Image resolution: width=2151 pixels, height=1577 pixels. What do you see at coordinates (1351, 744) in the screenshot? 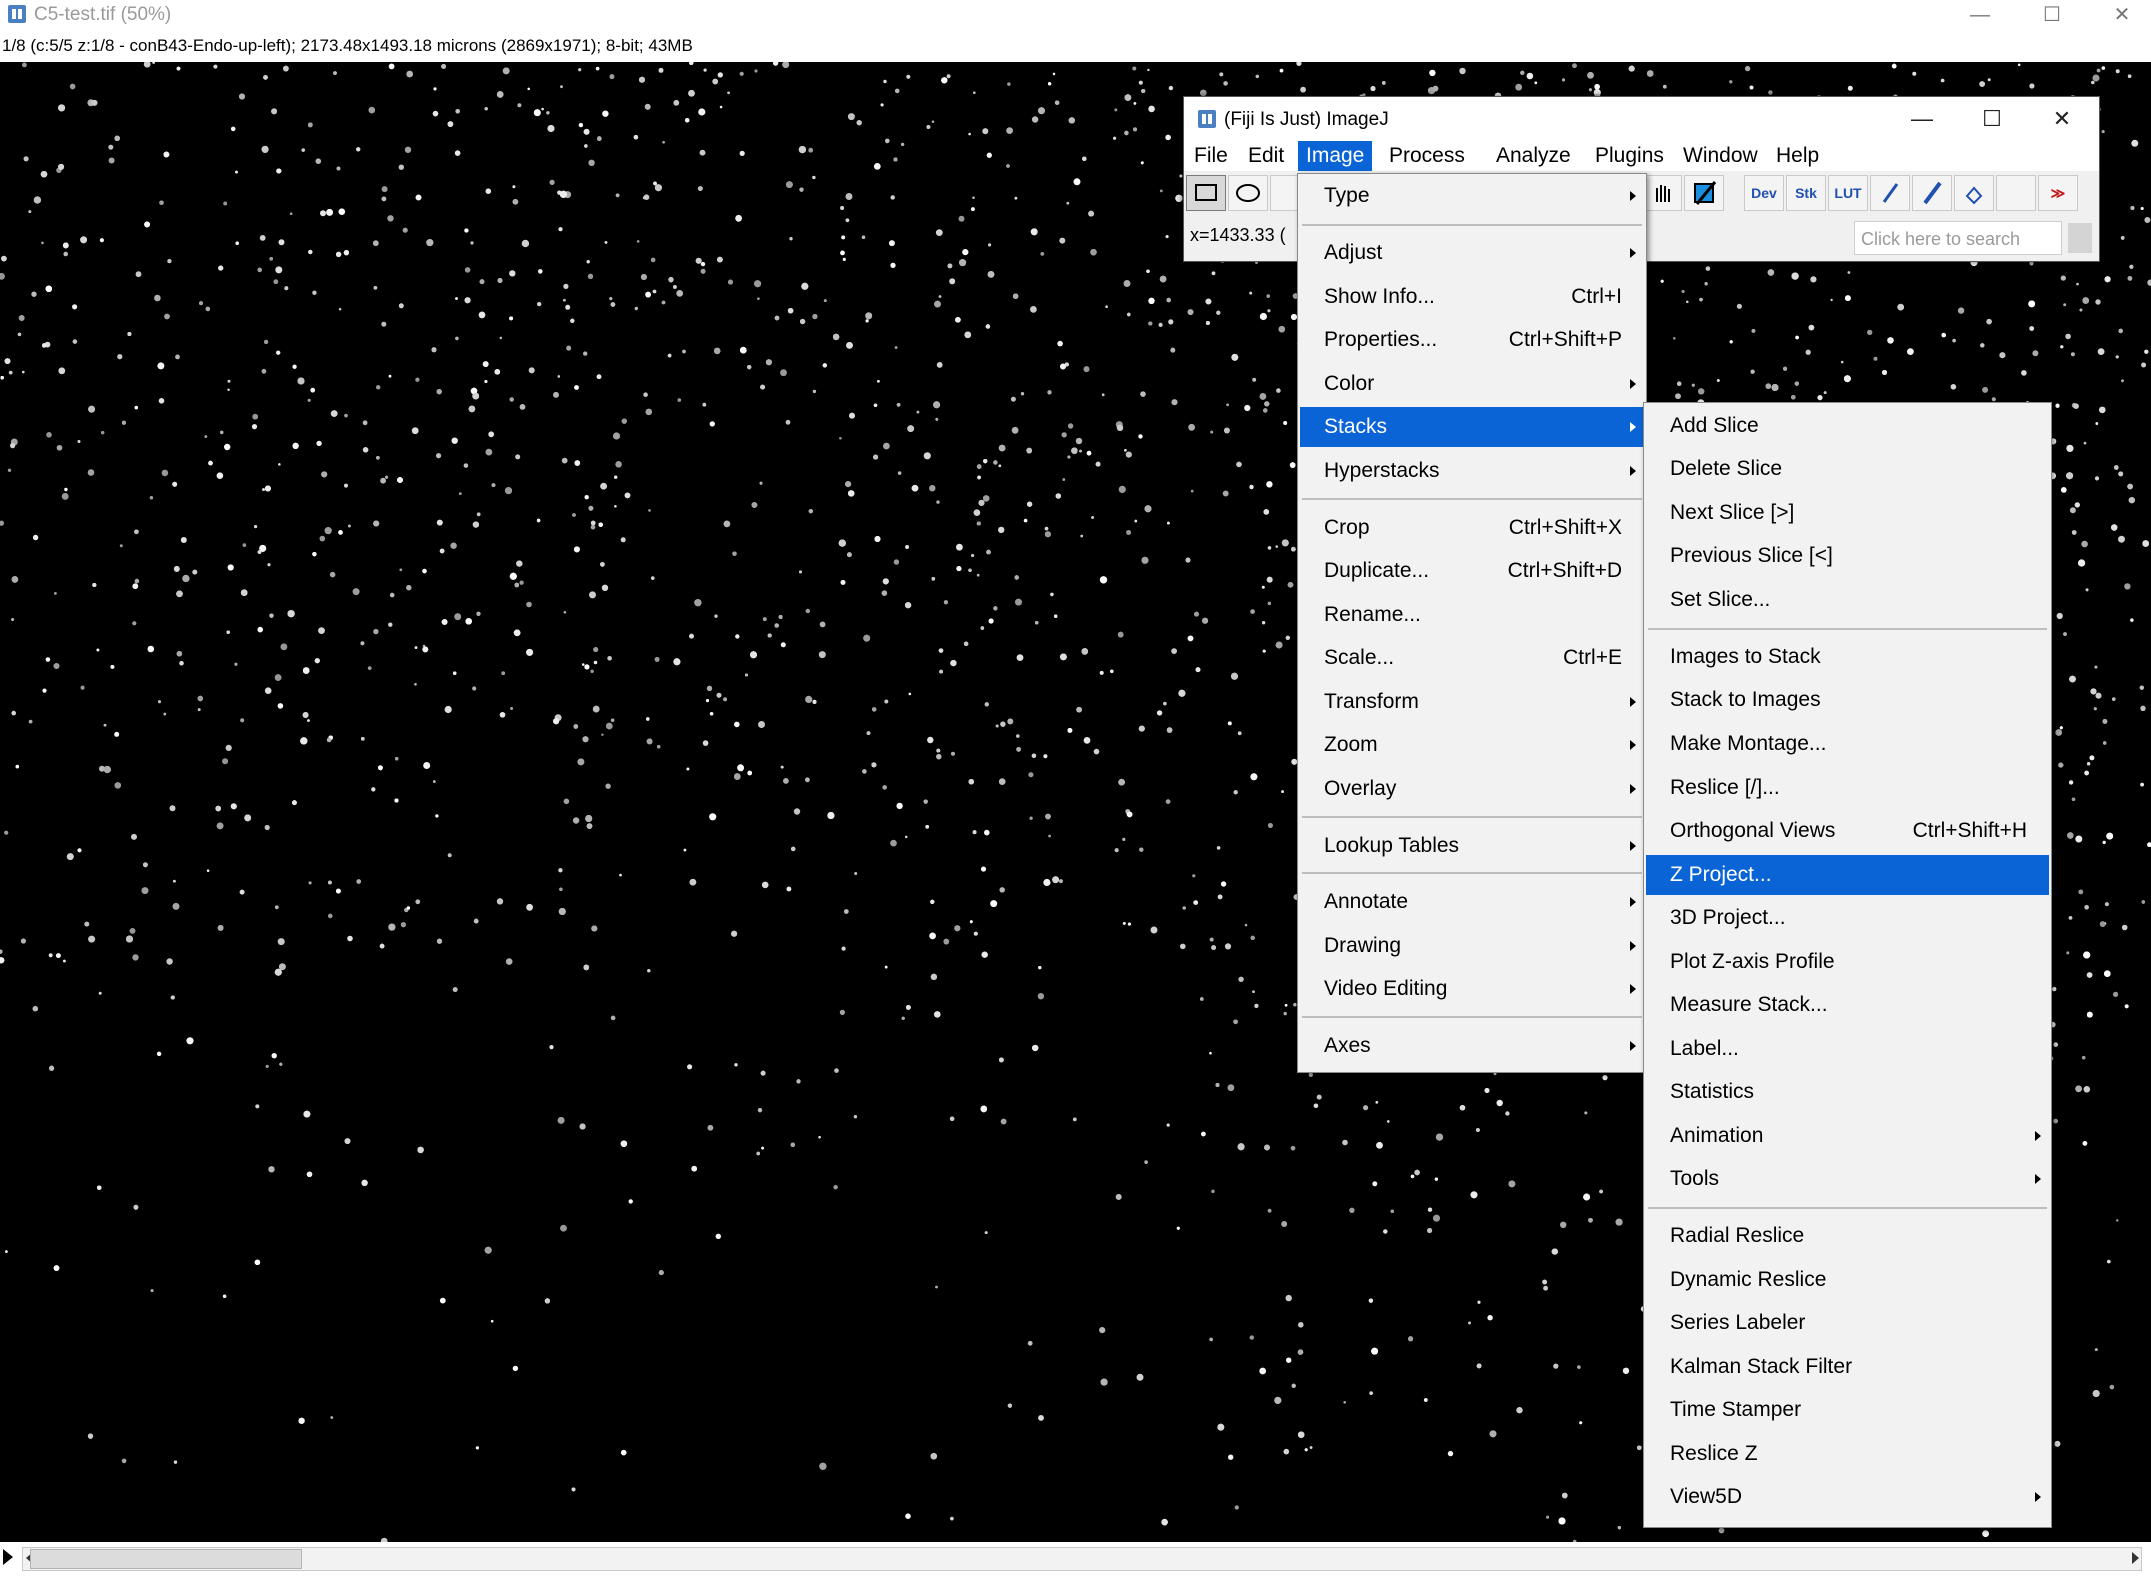
I see `image-menu-item-label: Zoom` at bounding box center [1351, 744].